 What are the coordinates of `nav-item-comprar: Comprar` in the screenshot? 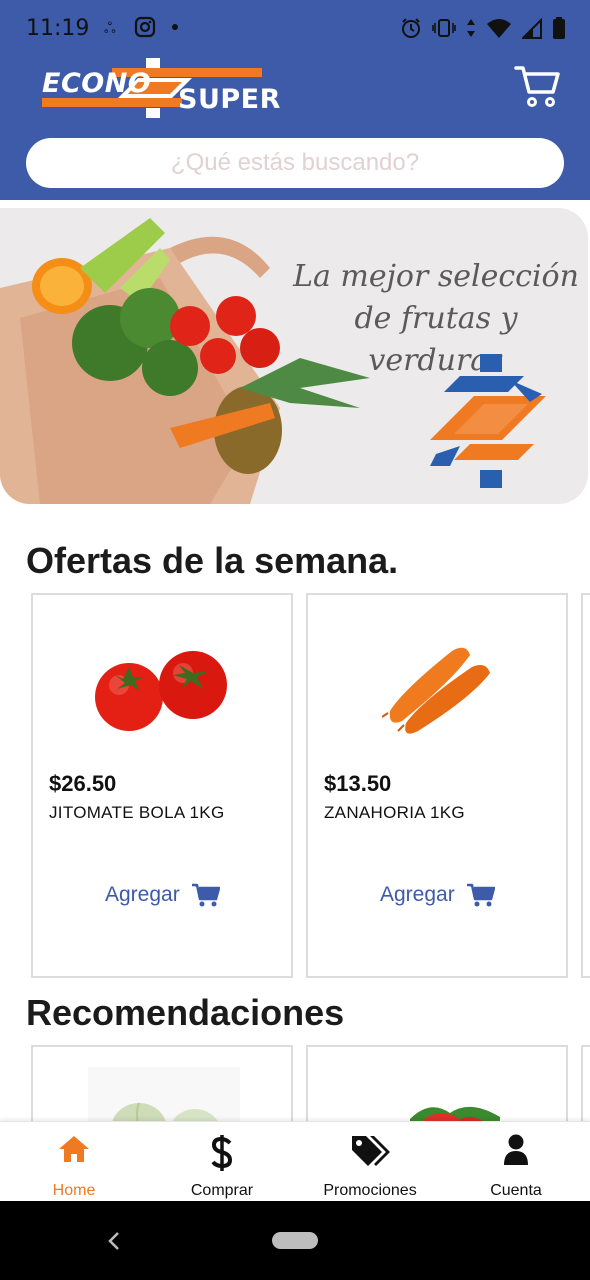 It's located at (222, 1162).